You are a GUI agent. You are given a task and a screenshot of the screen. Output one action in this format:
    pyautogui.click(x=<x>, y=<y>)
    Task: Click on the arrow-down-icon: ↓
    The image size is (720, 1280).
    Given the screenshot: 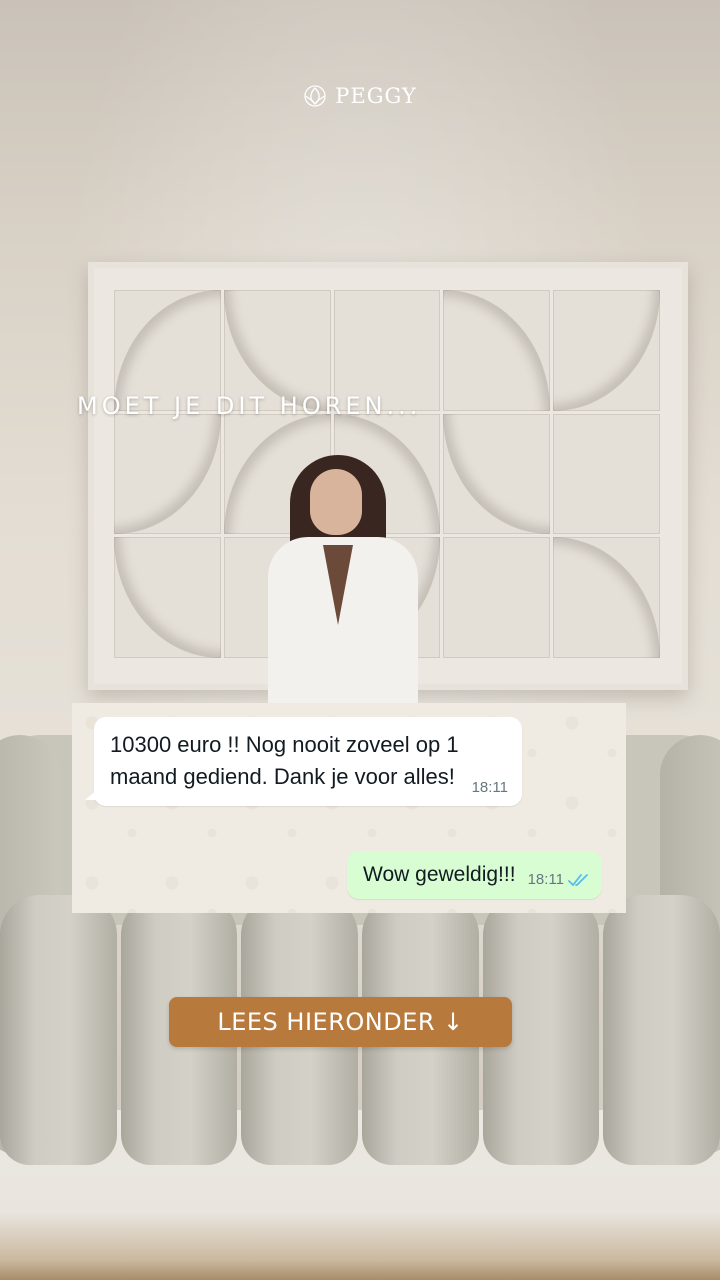 What is the action you would take?
    pyautogui.click(x=453, y=1022)
    